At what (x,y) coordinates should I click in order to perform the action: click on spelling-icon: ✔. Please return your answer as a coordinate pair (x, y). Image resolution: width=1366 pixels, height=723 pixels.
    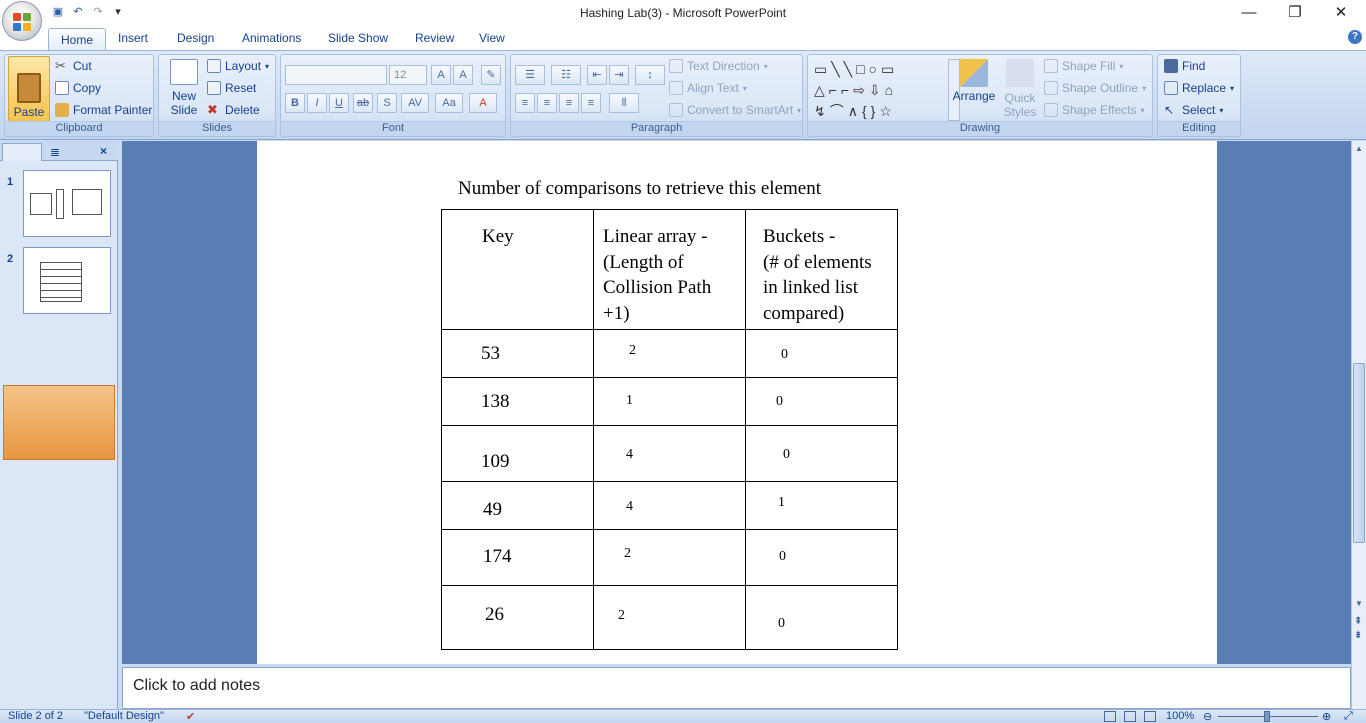
    Looking at the image, I should click on (190, 716).